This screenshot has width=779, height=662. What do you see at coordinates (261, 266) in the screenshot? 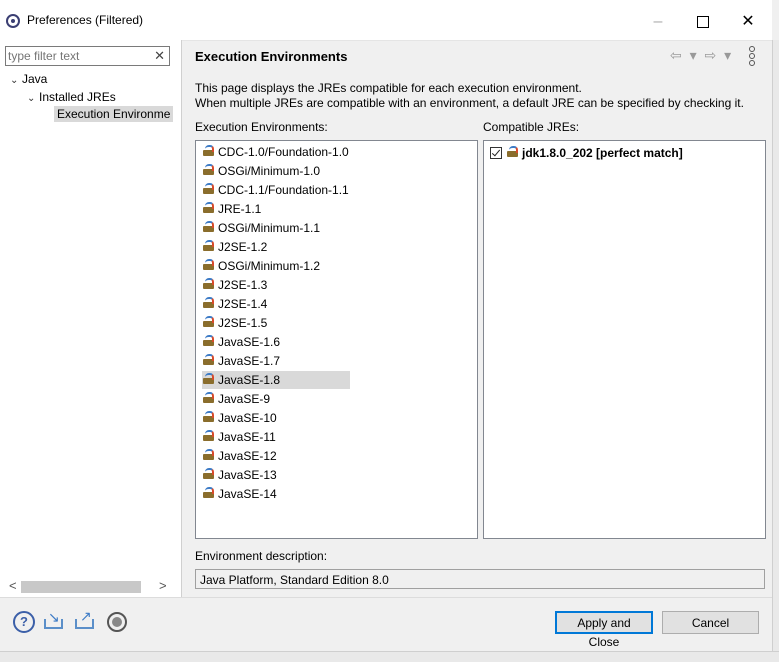
I see `list-item: OSGi/Minimum-1.2` at bounding box center [261, 266].